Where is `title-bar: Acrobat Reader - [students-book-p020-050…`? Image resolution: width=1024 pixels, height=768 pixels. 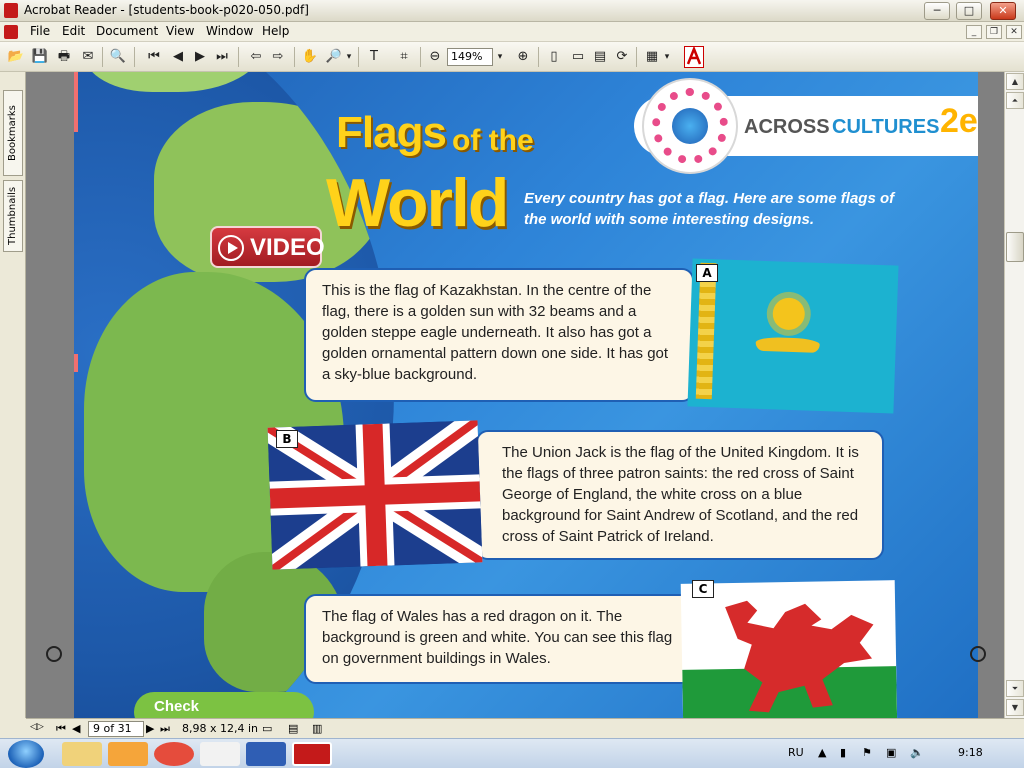
title-bar: Acrobat Reader - [students-book-p020-050… is located at coordinates (512, 11).